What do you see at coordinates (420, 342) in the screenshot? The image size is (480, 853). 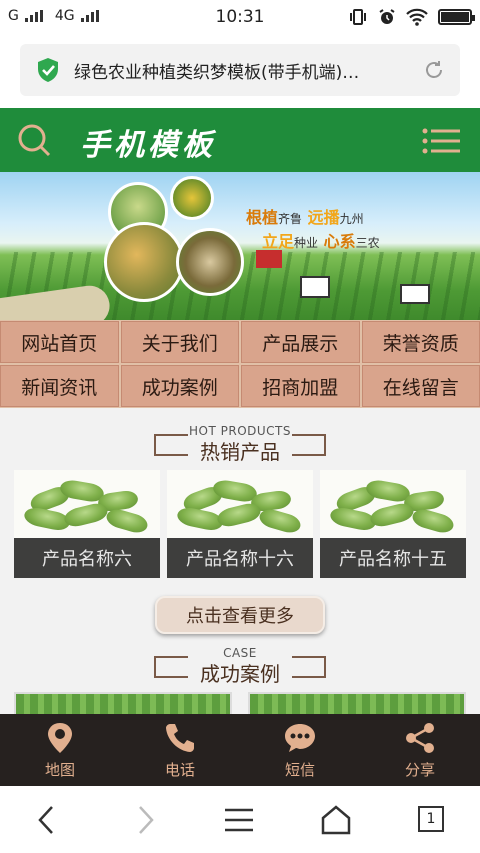 I see `nav-honors: 荣誉资质` at bounding box center [420, 342].